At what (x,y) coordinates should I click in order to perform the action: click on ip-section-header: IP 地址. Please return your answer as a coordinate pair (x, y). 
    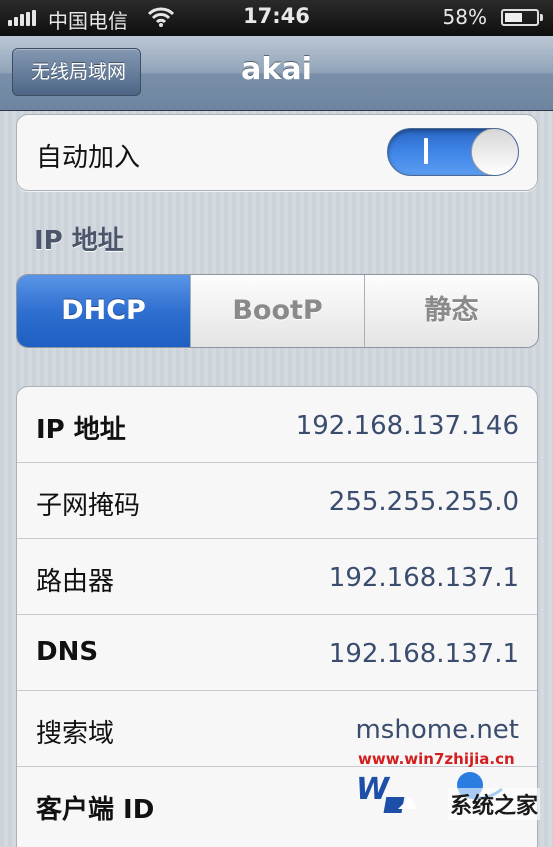
    Looking at the image, I should click on (79, 241).